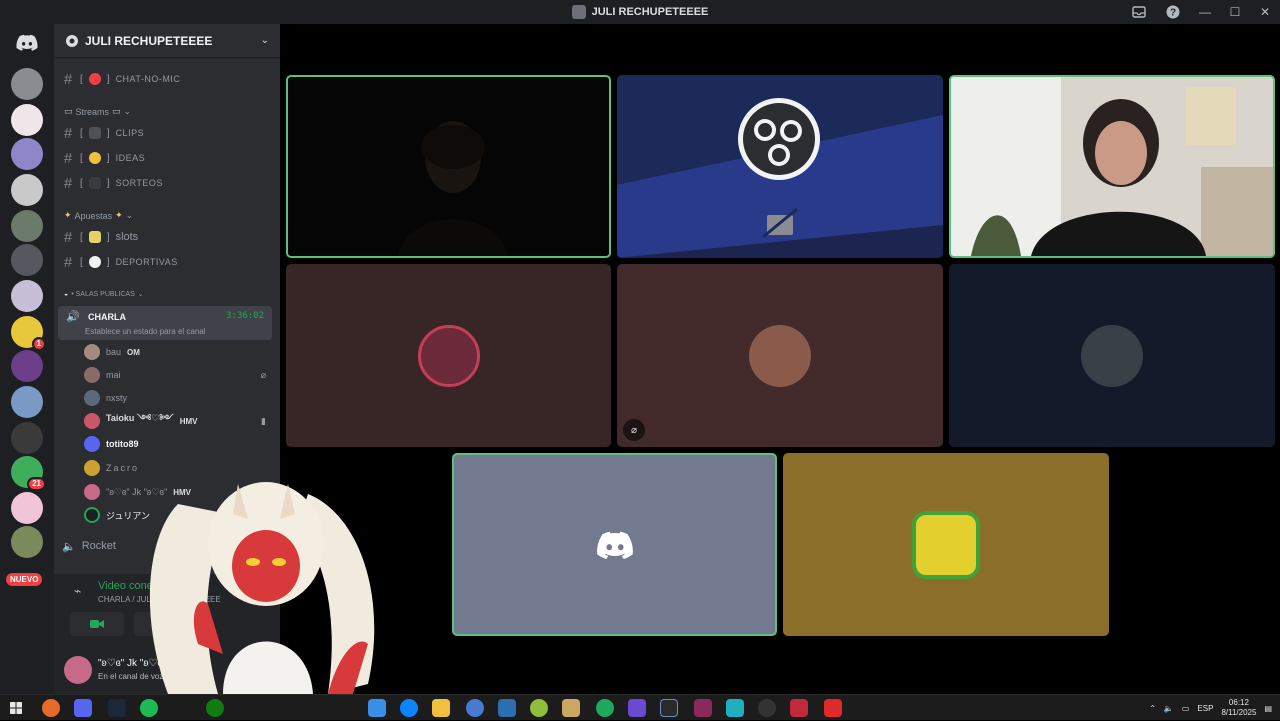 The image size is (1280, 721). I want to click on guild-header: JULI RECHUPETEEEE ⌄, so click(167, 41).